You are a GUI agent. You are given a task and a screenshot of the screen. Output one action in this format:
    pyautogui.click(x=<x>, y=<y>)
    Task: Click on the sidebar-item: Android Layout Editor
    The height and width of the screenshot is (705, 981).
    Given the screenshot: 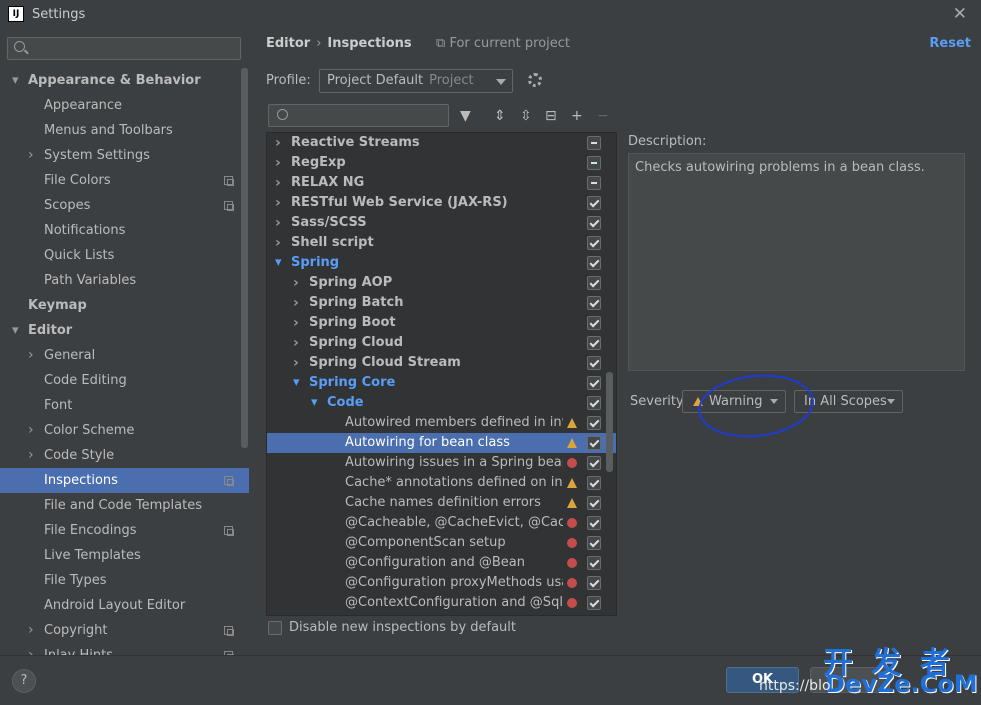 What is the action you would take?
    pyautogui.click(x=124, y=605)
    